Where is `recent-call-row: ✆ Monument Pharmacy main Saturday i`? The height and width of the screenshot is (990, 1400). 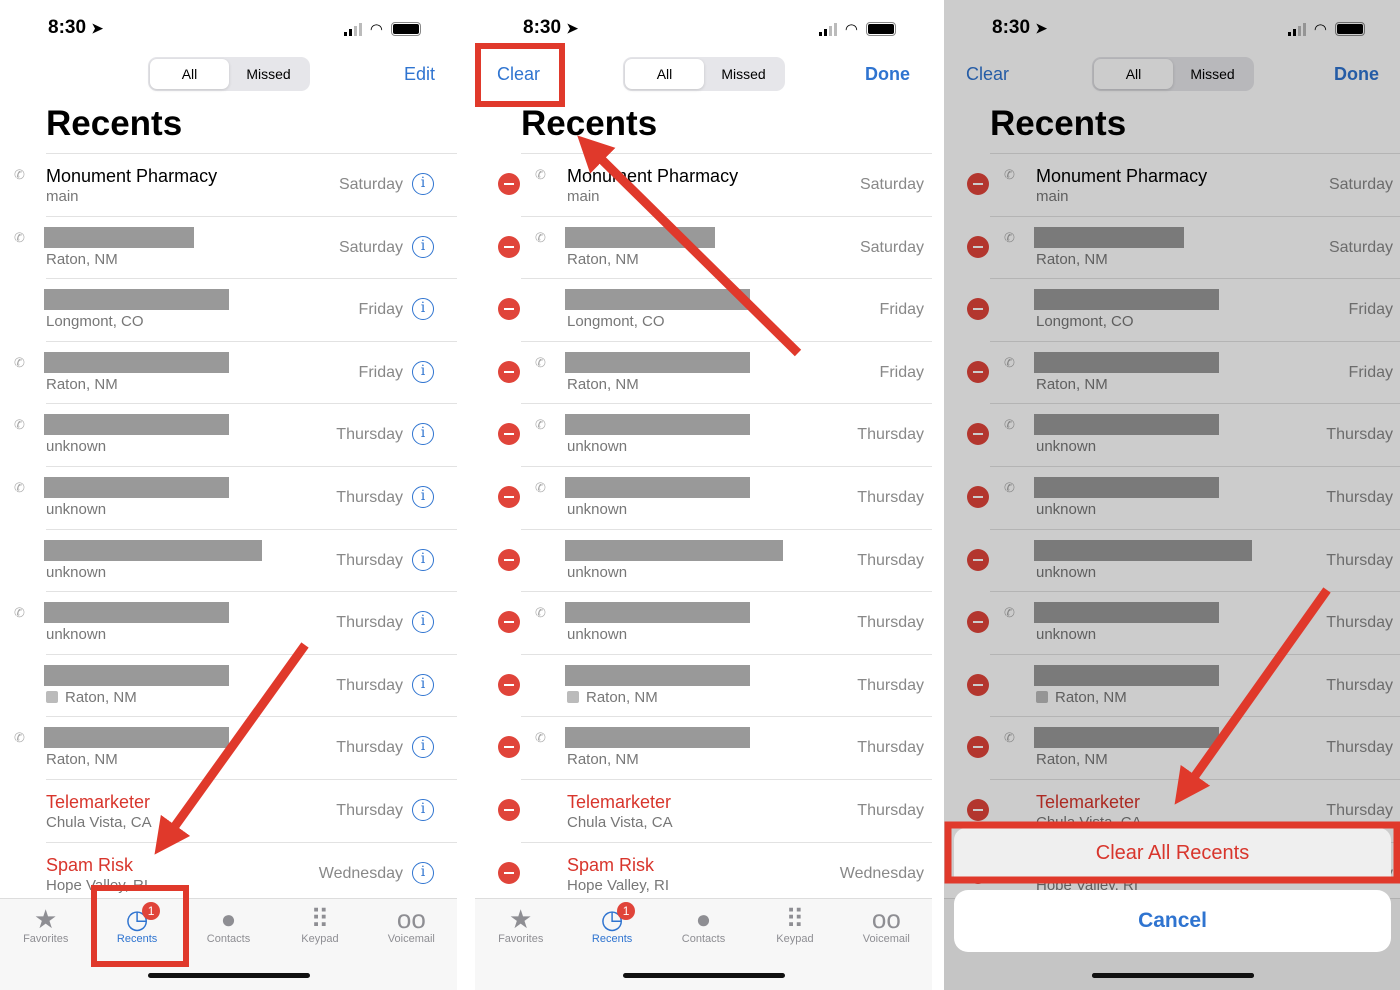
recent-call-row: ✆ Monument Pharmacy main Saturday i is located at coordinates (228, 184).